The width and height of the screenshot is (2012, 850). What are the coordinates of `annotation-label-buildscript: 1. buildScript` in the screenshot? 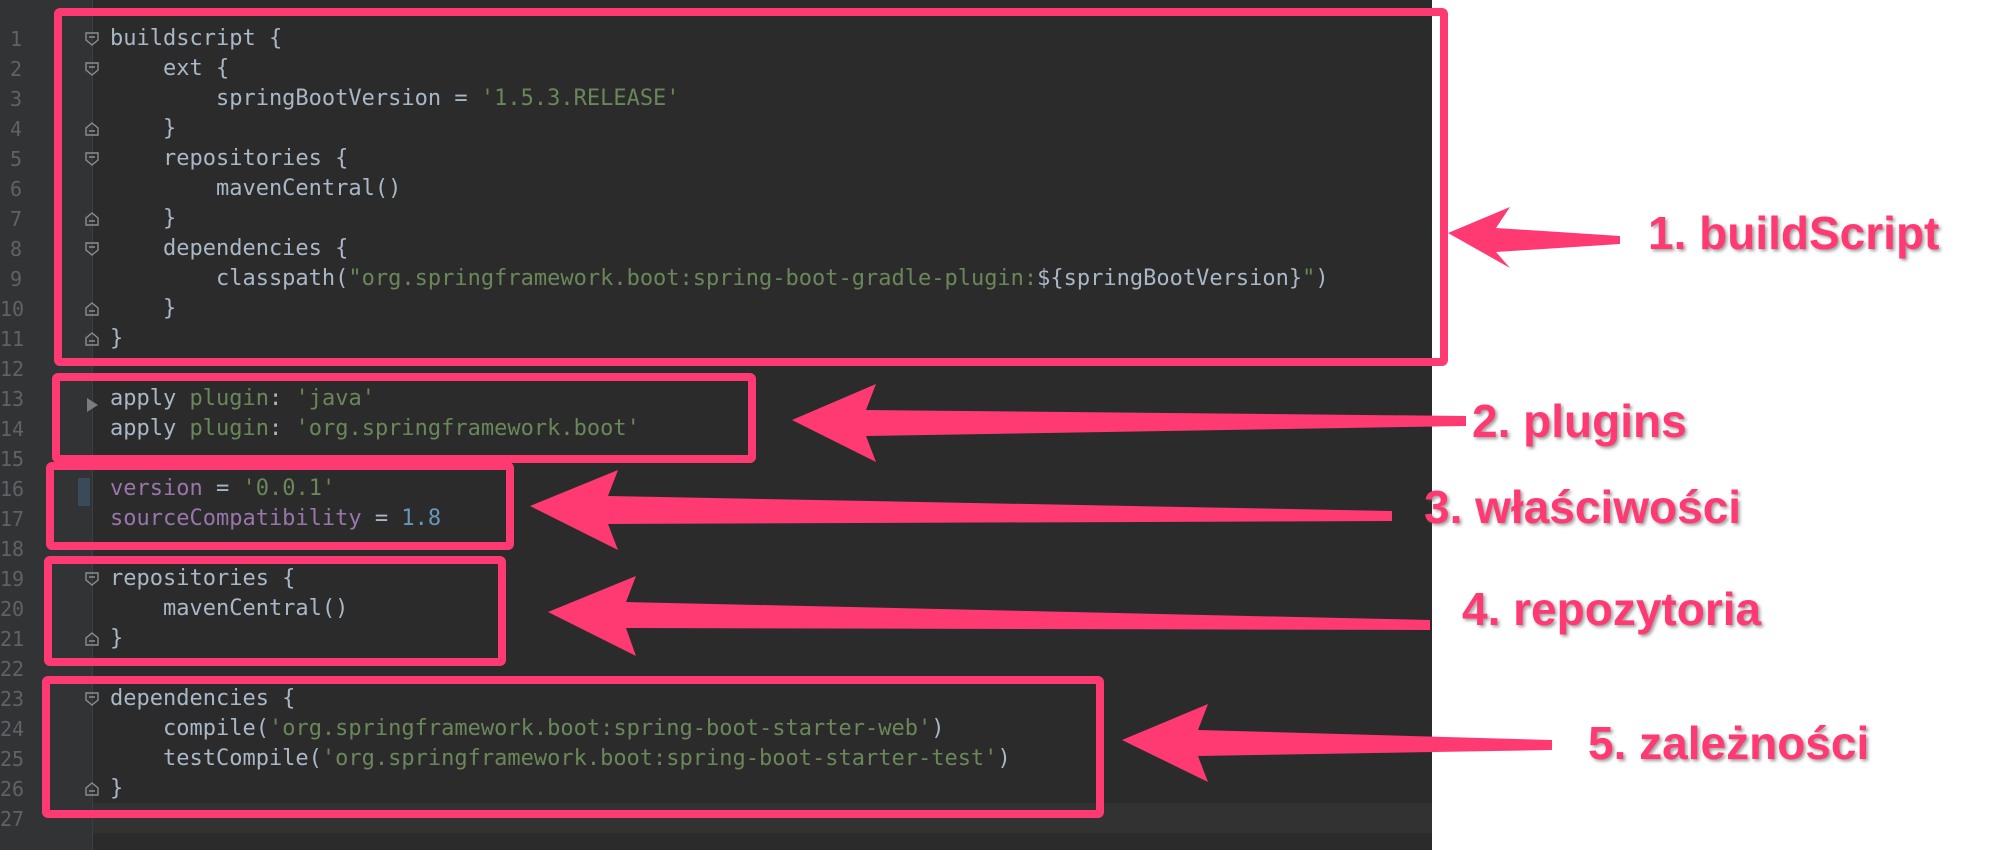 It's located at (1794, 233).